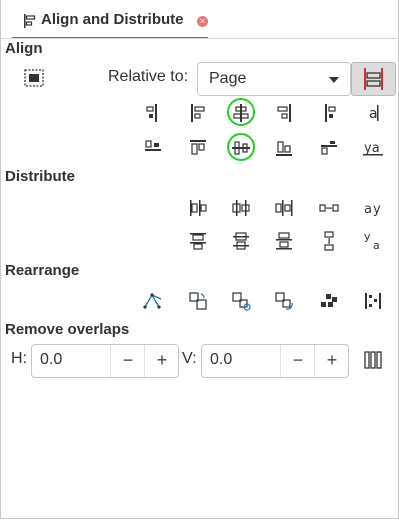 The image size is (399, 520). Describe the element at coordinates (127, 361) in the screenshot. I see `horizontal-gap-decrement-button: −` at that location.